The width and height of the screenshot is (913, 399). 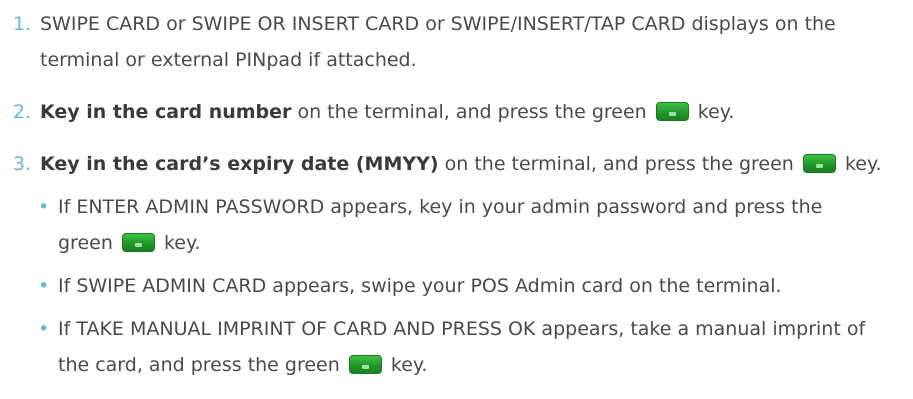 I want to click on step-3-text-end: key., so click(x=860, y=164).